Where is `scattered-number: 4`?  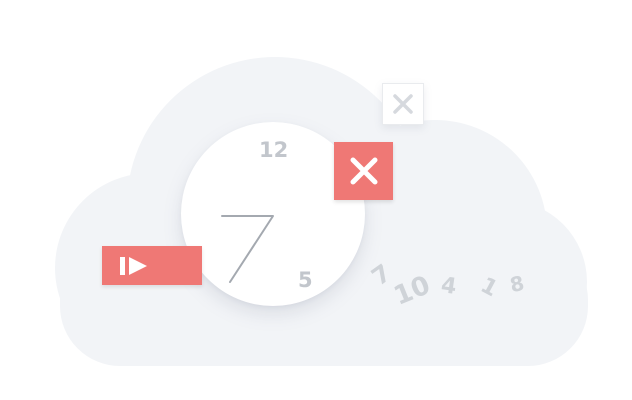 scattered-number: 4 is located at coordinates (449, 286).